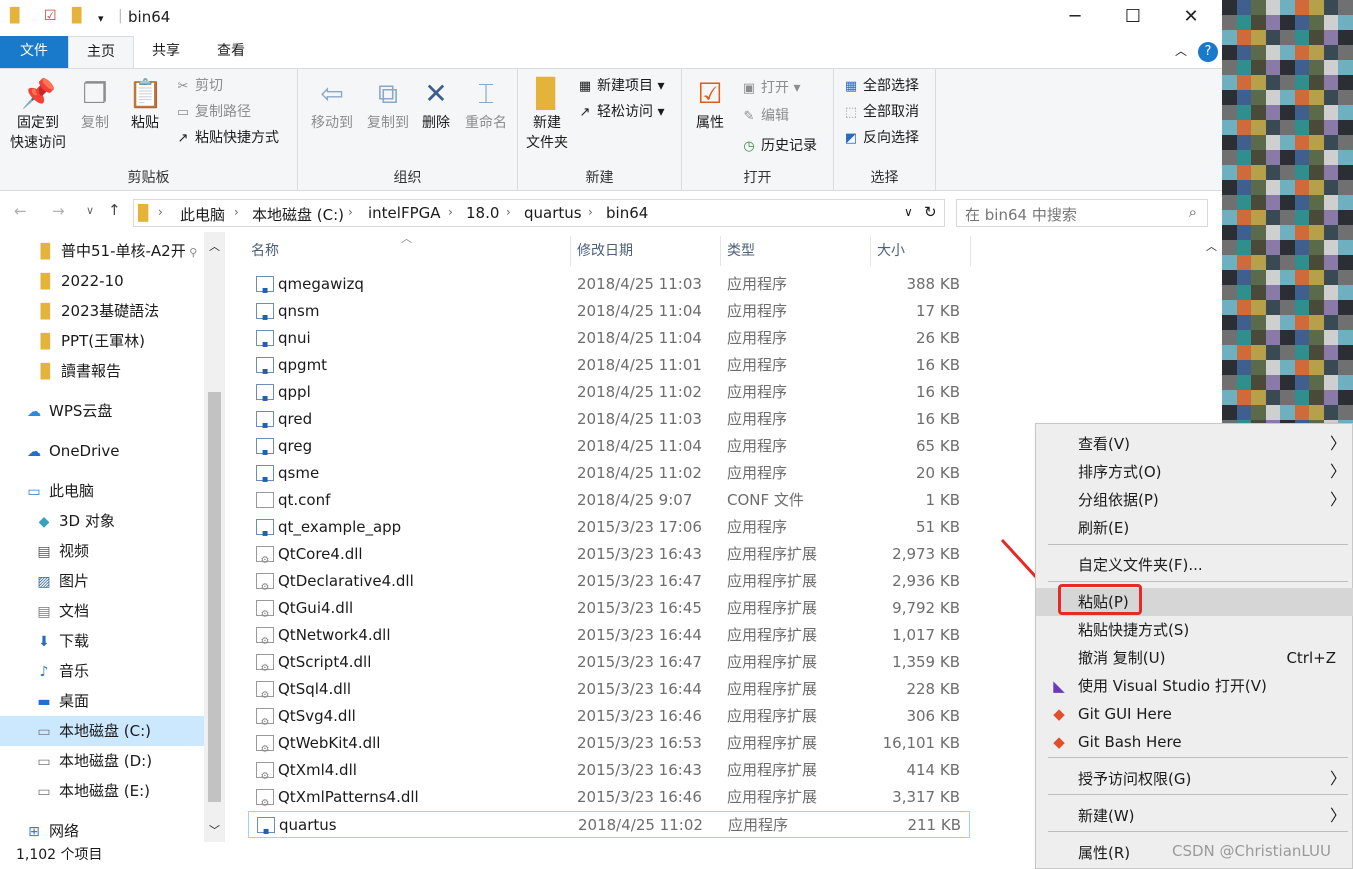 The width and height of the screenshot is (1353, 869). What do you see at coordinates (1082, 213) in the screenshot?
I see `search-box: 在 bin64 中搜索 ⌕` at bounding box center [1082, 213].